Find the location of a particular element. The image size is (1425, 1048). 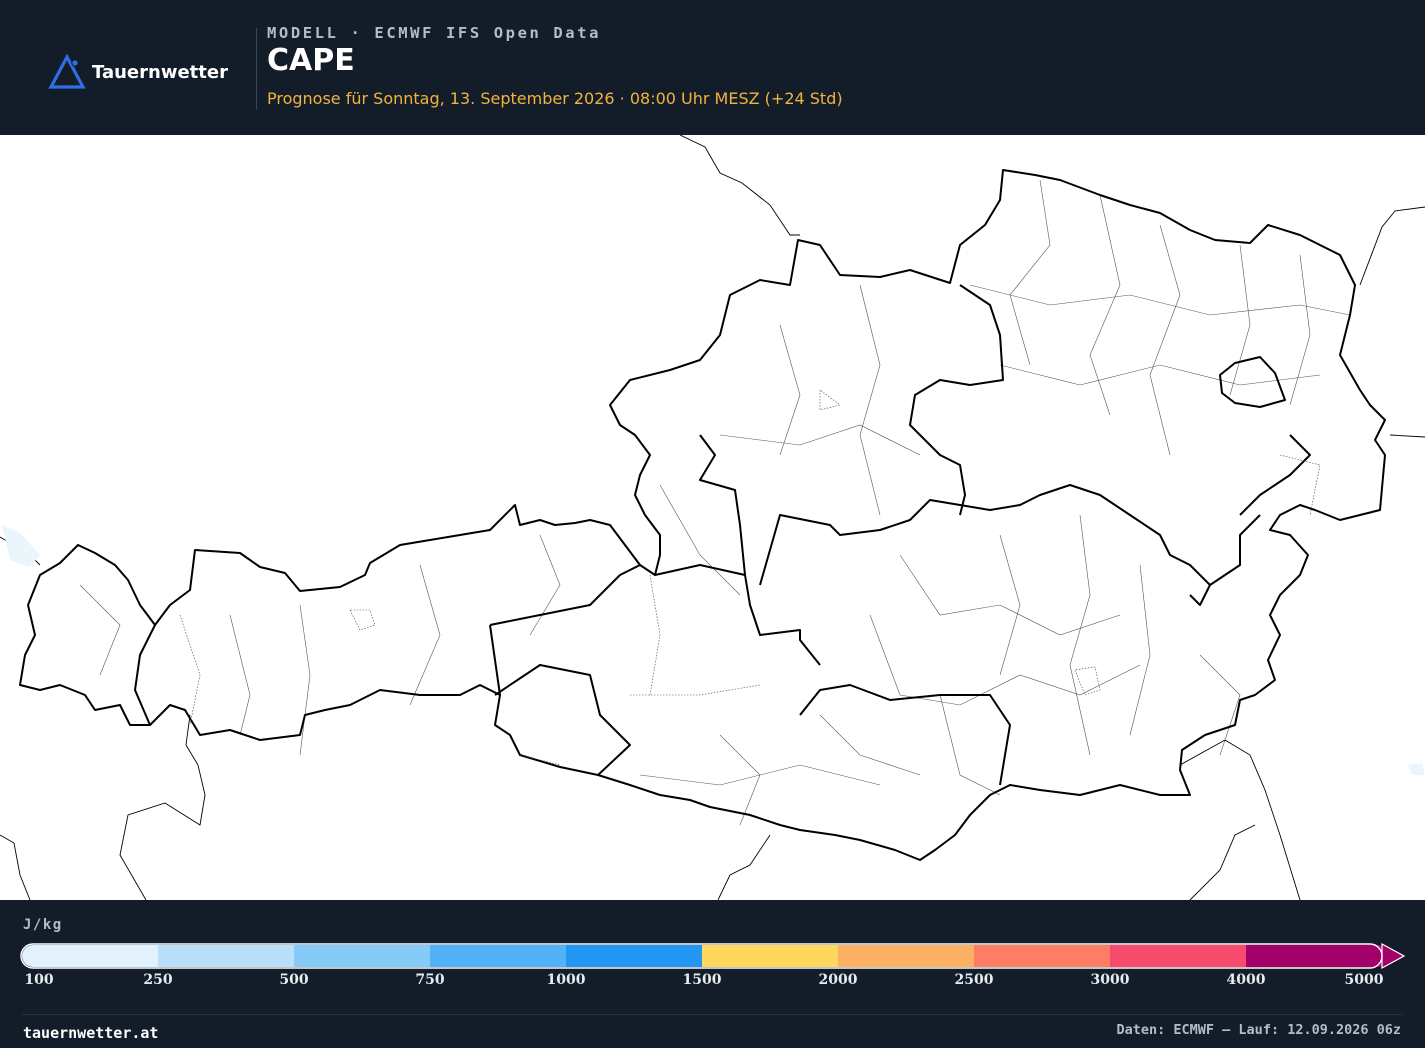

border-czech-east is located at coordinates (1392, 246).